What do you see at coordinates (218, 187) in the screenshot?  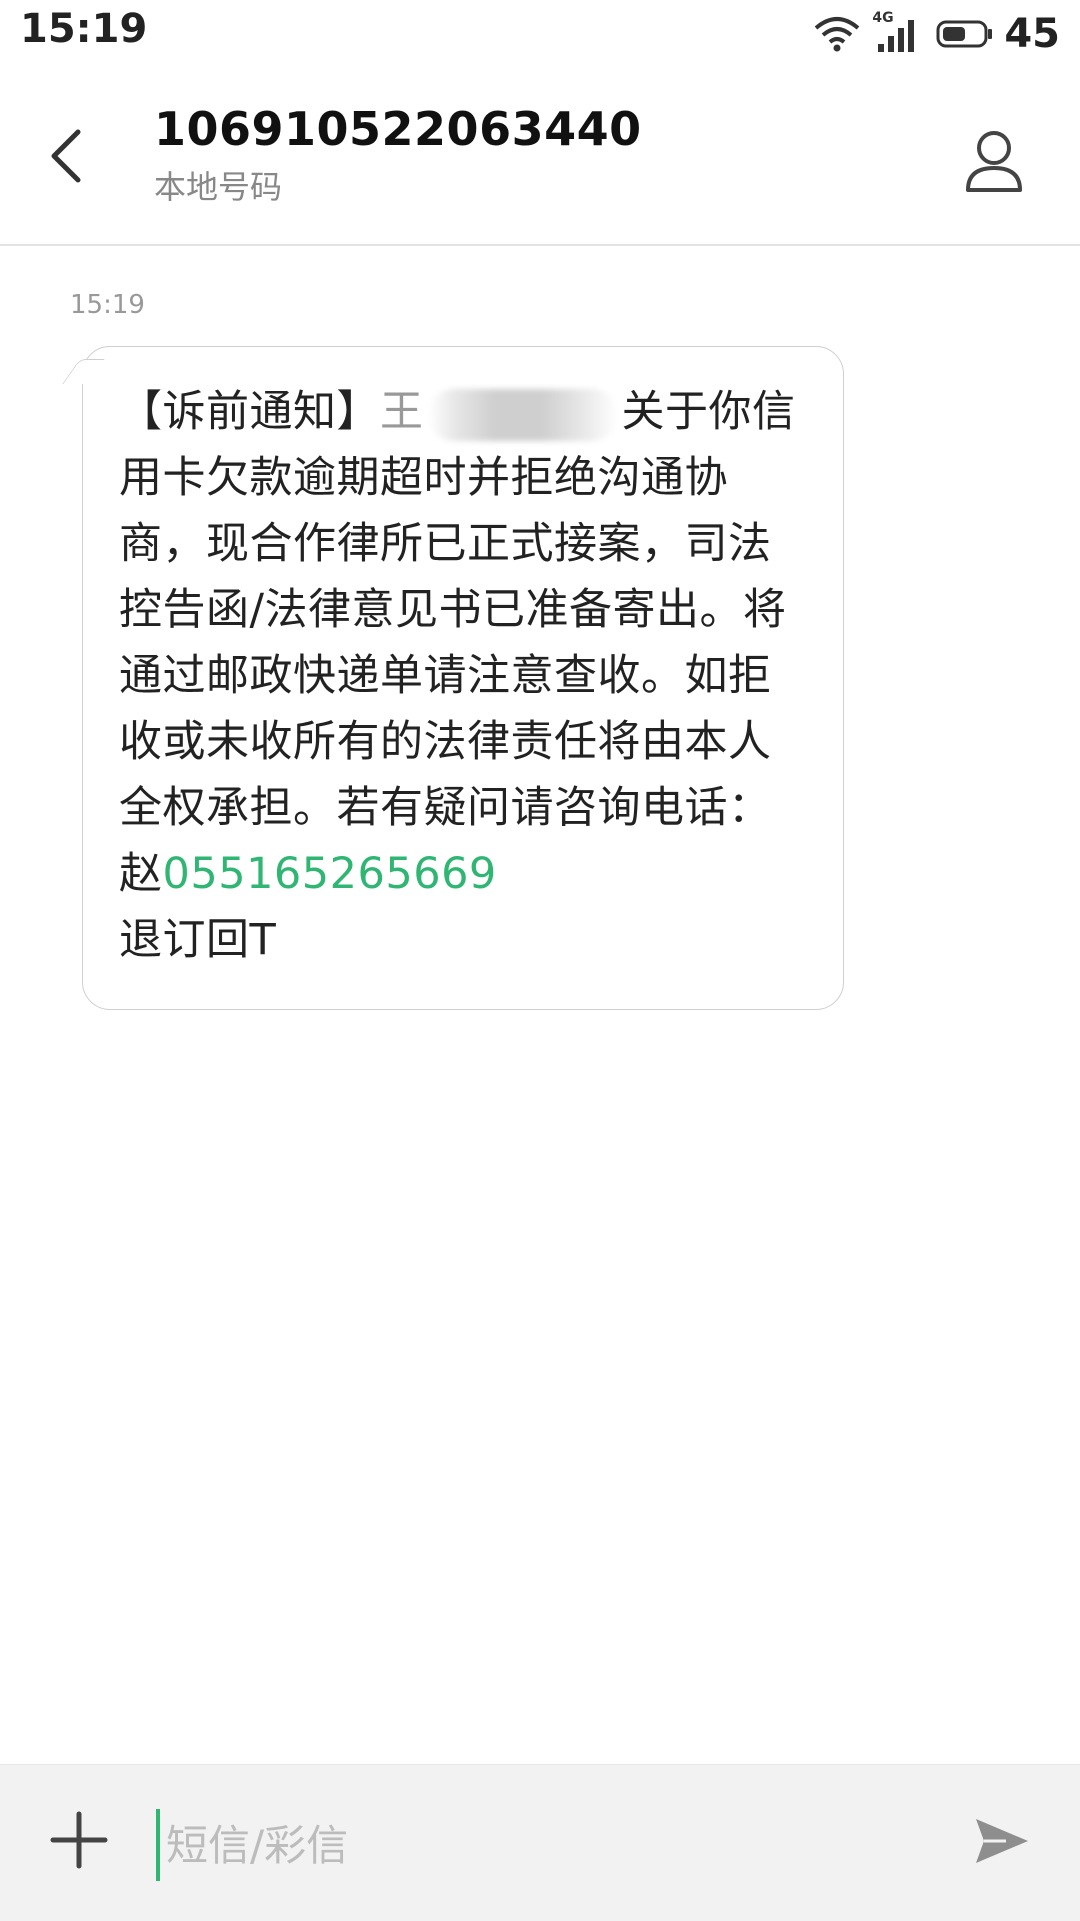 I see `contact-subtitle: 本地号码` at bounding box center [218, 187].